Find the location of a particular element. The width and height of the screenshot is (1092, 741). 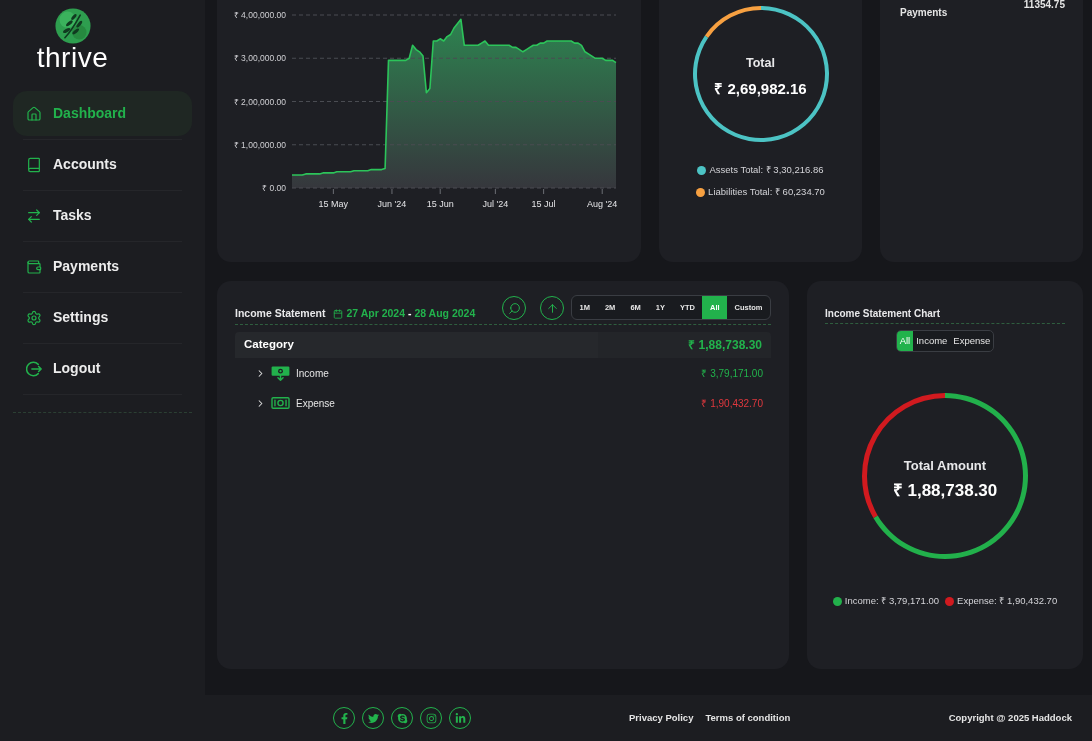

nav-item: Settings is located at coordinates (102, 317).